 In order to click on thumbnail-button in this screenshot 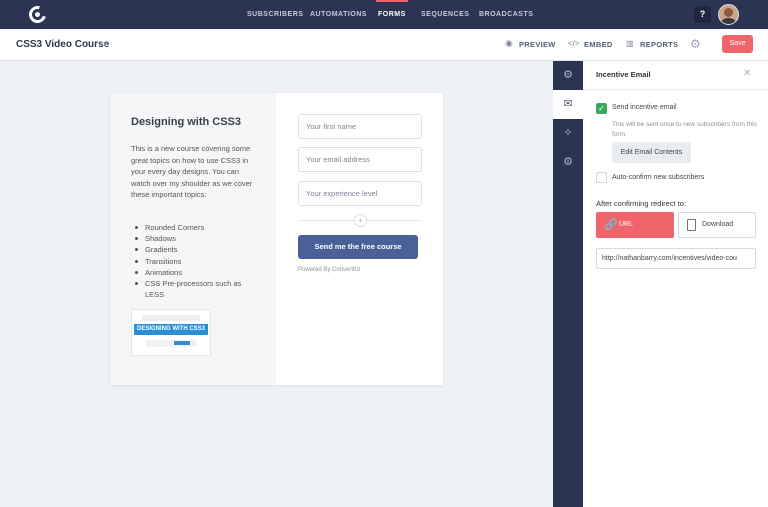, I will do `click(182, 343)`.